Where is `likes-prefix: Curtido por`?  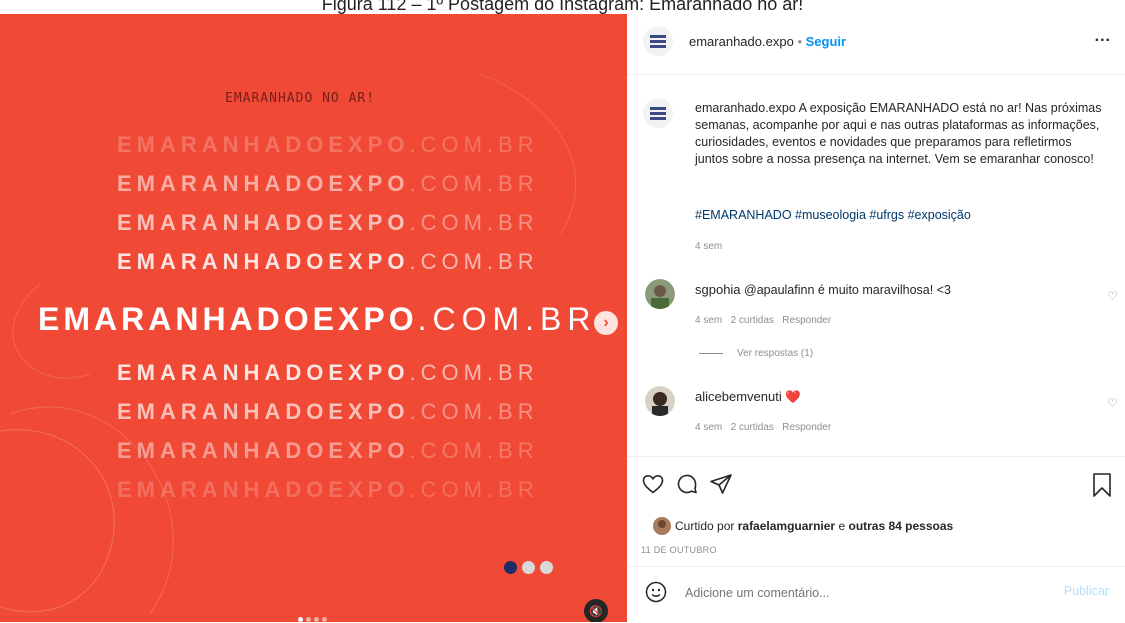
likes-prefix: Curtido por is located at coordinates (705, 526).